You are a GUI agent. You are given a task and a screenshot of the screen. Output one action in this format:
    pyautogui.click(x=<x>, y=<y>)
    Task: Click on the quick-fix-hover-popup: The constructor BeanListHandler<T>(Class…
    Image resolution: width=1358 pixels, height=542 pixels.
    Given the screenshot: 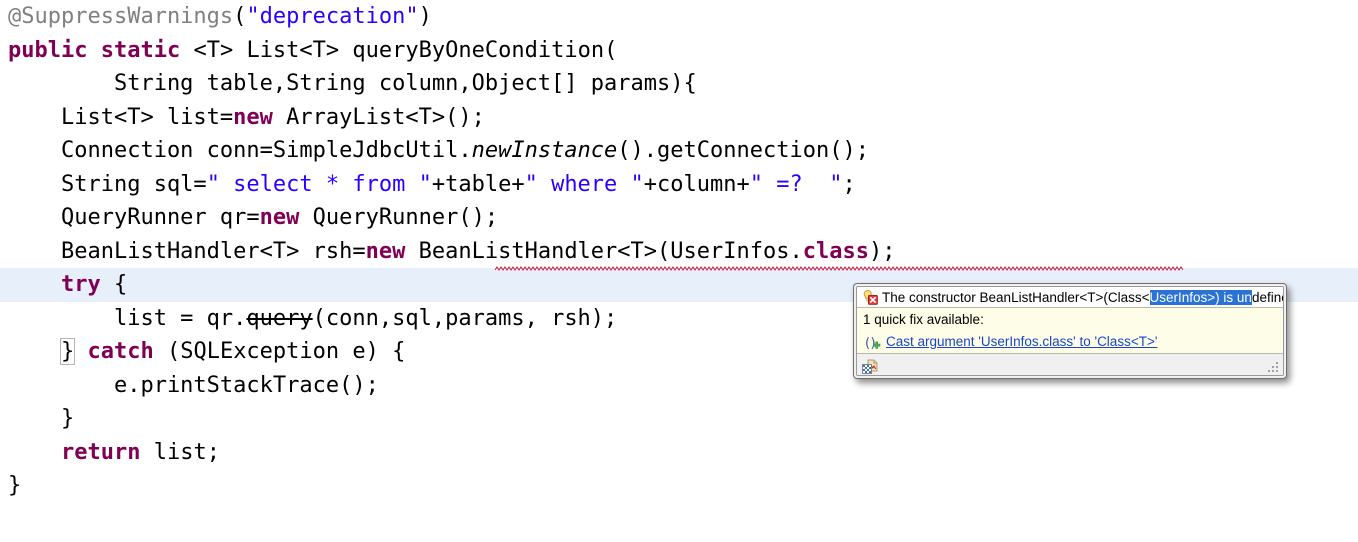 What is the action you would take?
    pyautogui.click(x=1070, y=331)
    